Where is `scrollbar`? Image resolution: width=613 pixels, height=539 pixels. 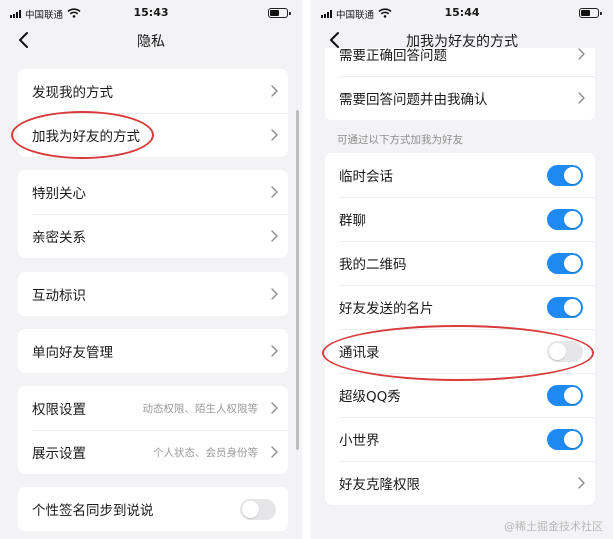 scrollbar is located at coordinates (297, 280).